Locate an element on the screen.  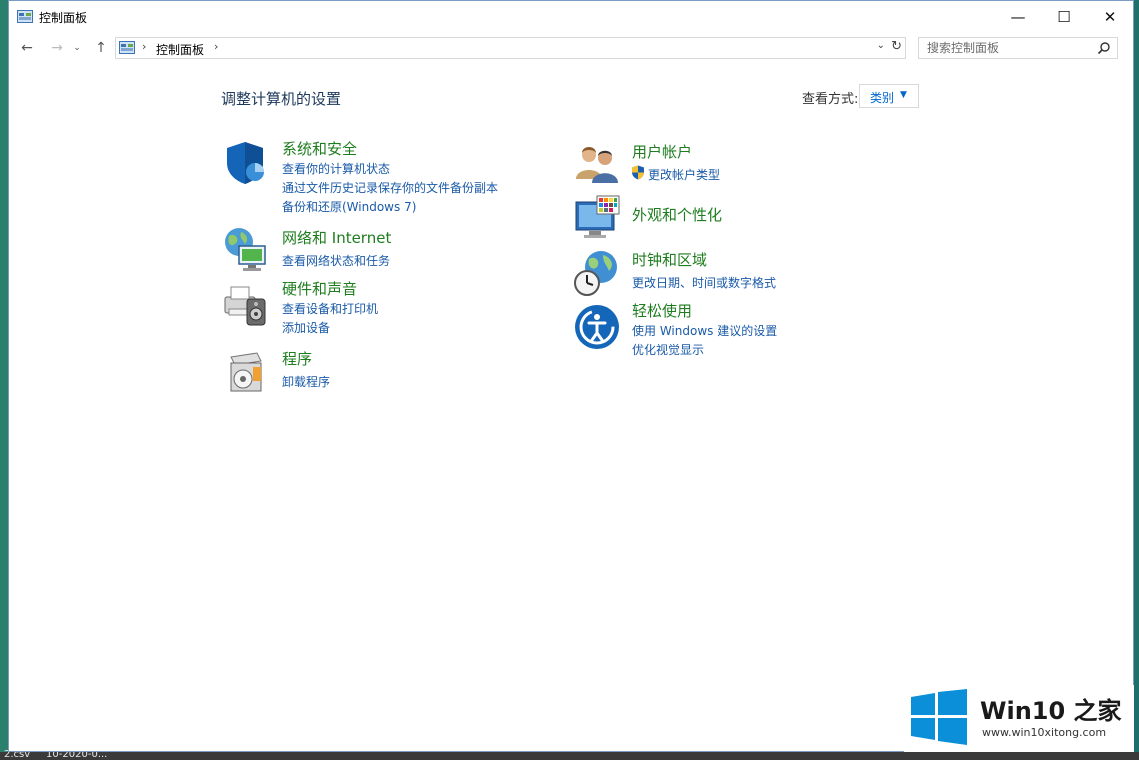
clock-globe-icon is located at coordinates (597, 273).